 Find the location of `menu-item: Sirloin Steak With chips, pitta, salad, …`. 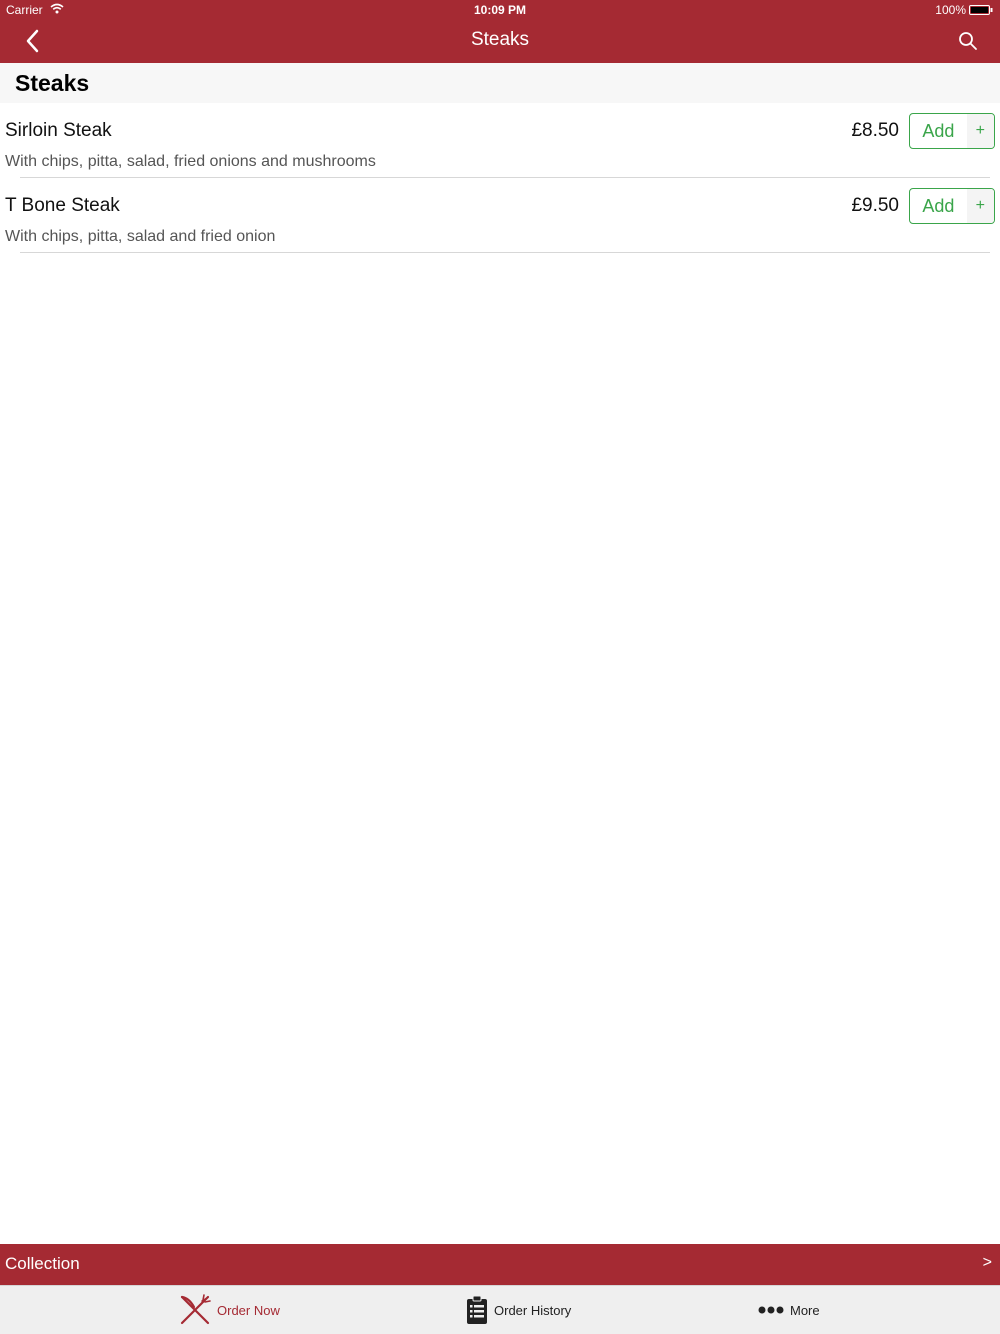

menu-item: Sirloin Steak With chips, pitta, salad, … is located at coordinates (500, 140).